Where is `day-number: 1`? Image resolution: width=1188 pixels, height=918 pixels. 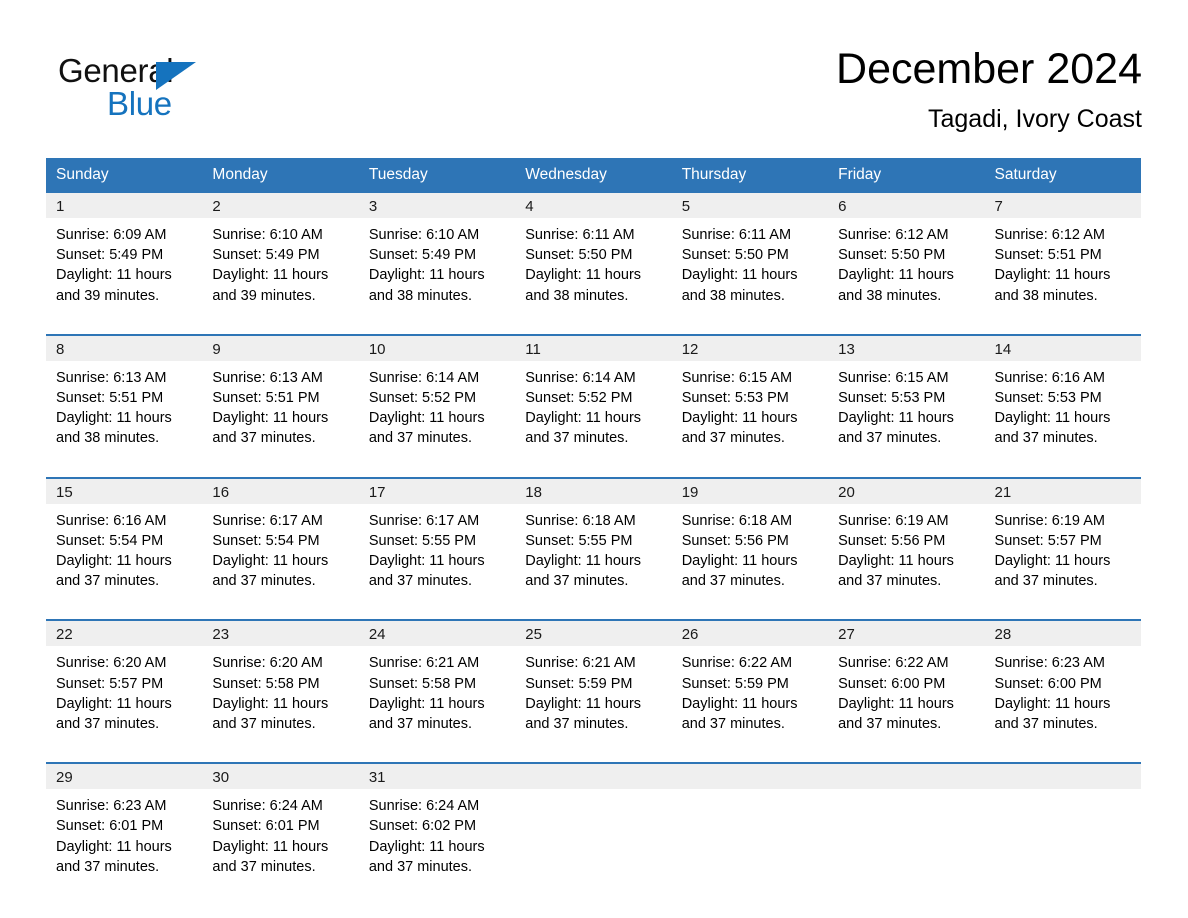
day-number: 1 is located at coordinates (124, 205).